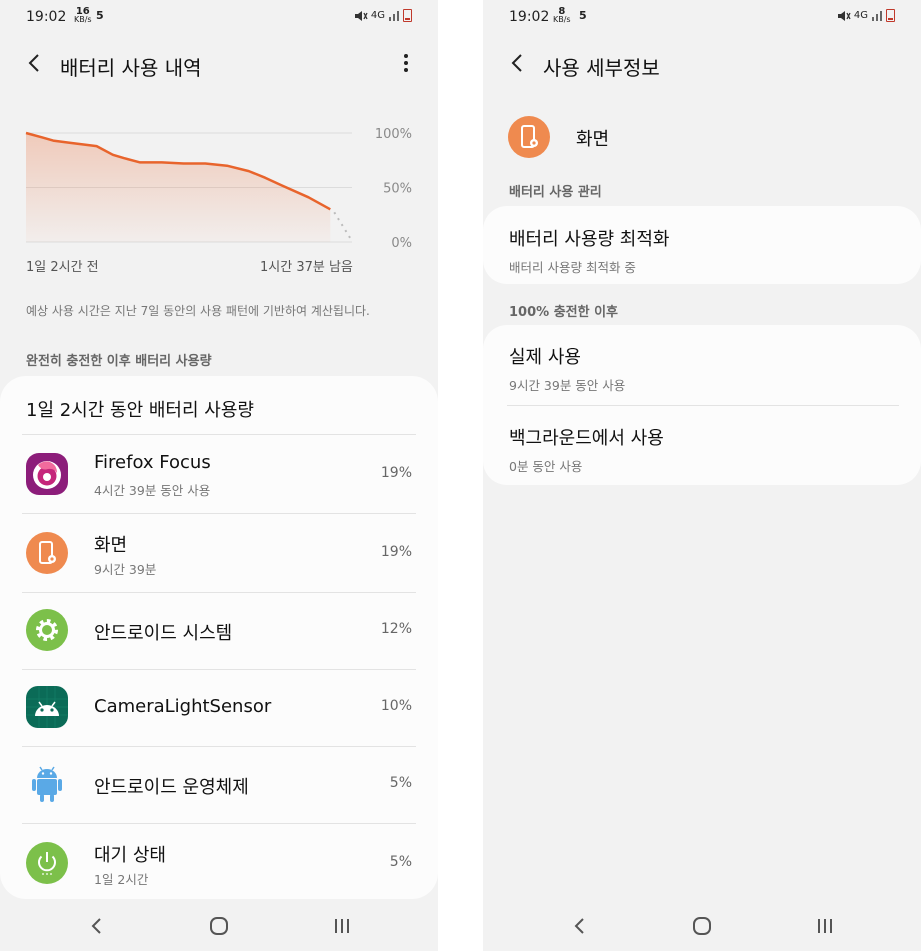  Describe the element at coordinates (401, 243) in the screenshot. I see `y-tick-label: 0%` at that location.